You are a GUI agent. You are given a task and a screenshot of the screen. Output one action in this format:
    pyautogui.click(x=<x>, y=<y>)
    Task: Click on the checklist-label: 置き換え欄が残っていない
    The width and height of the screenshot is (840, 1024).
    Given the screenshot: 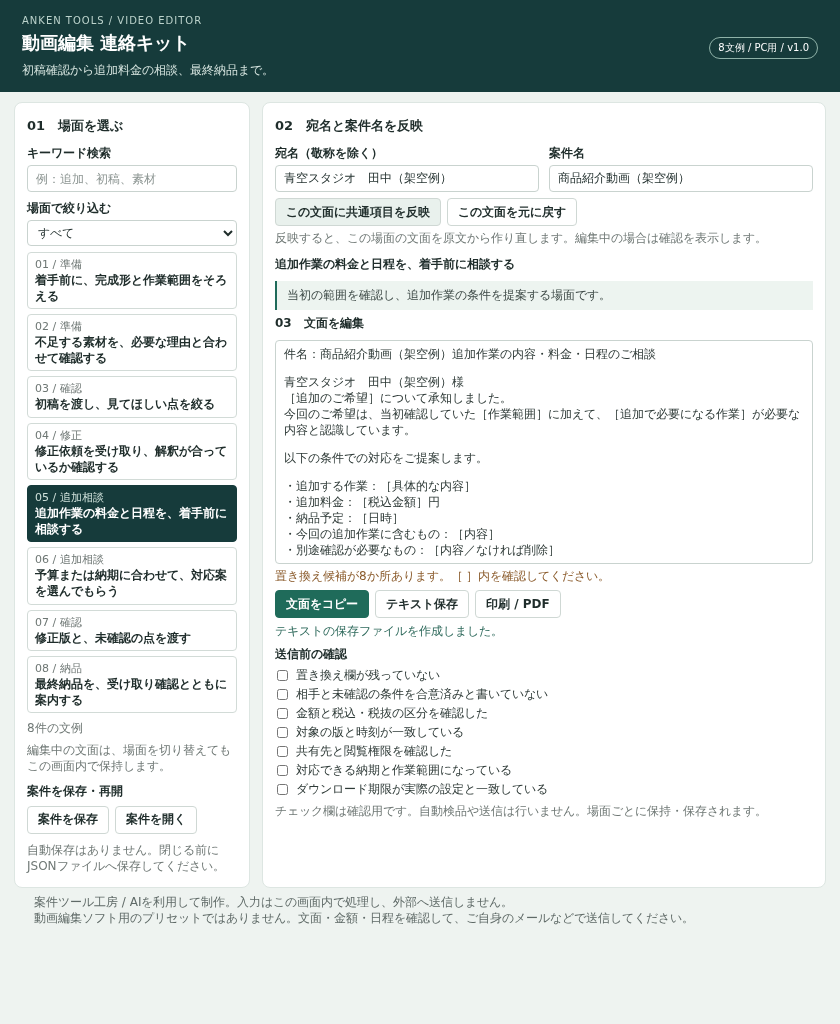 What is the action you would take?
    pyautogui.click(x=368, y=675)
    